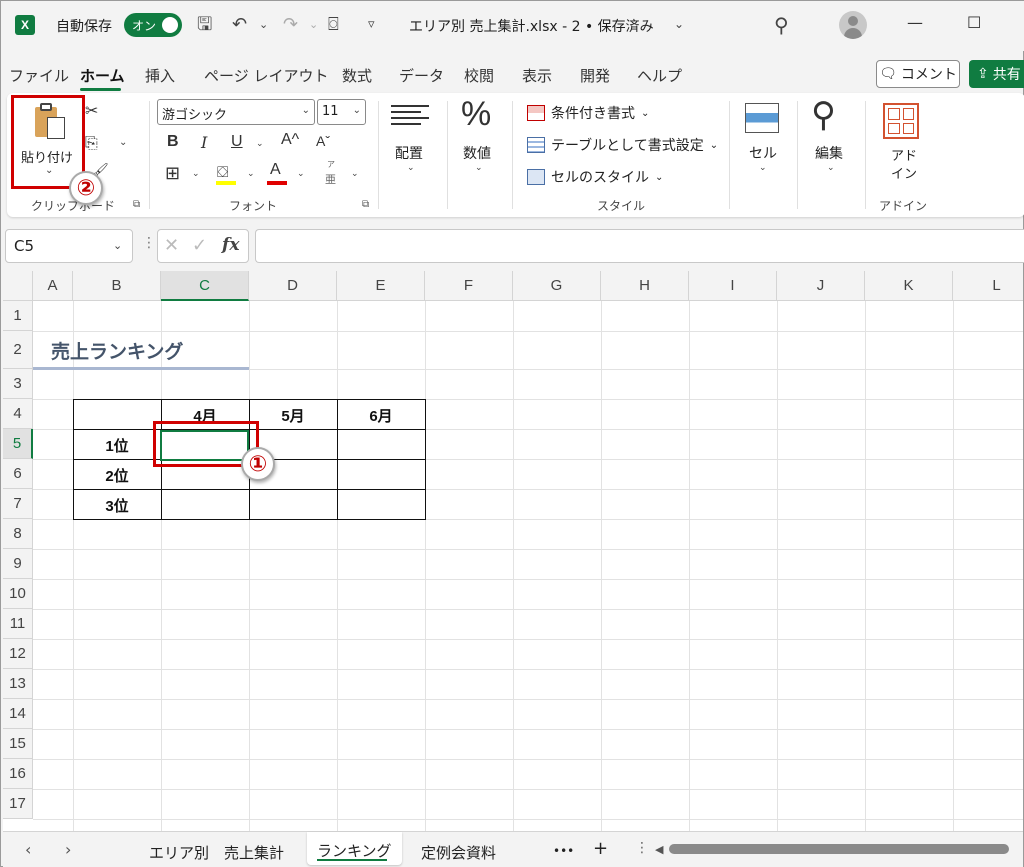 Image resolution: width=1024 pixels, height=867 pixels. Describe the element at coordinates (293, 286) in the screenshot. I see `column-header-d: D` at that location.